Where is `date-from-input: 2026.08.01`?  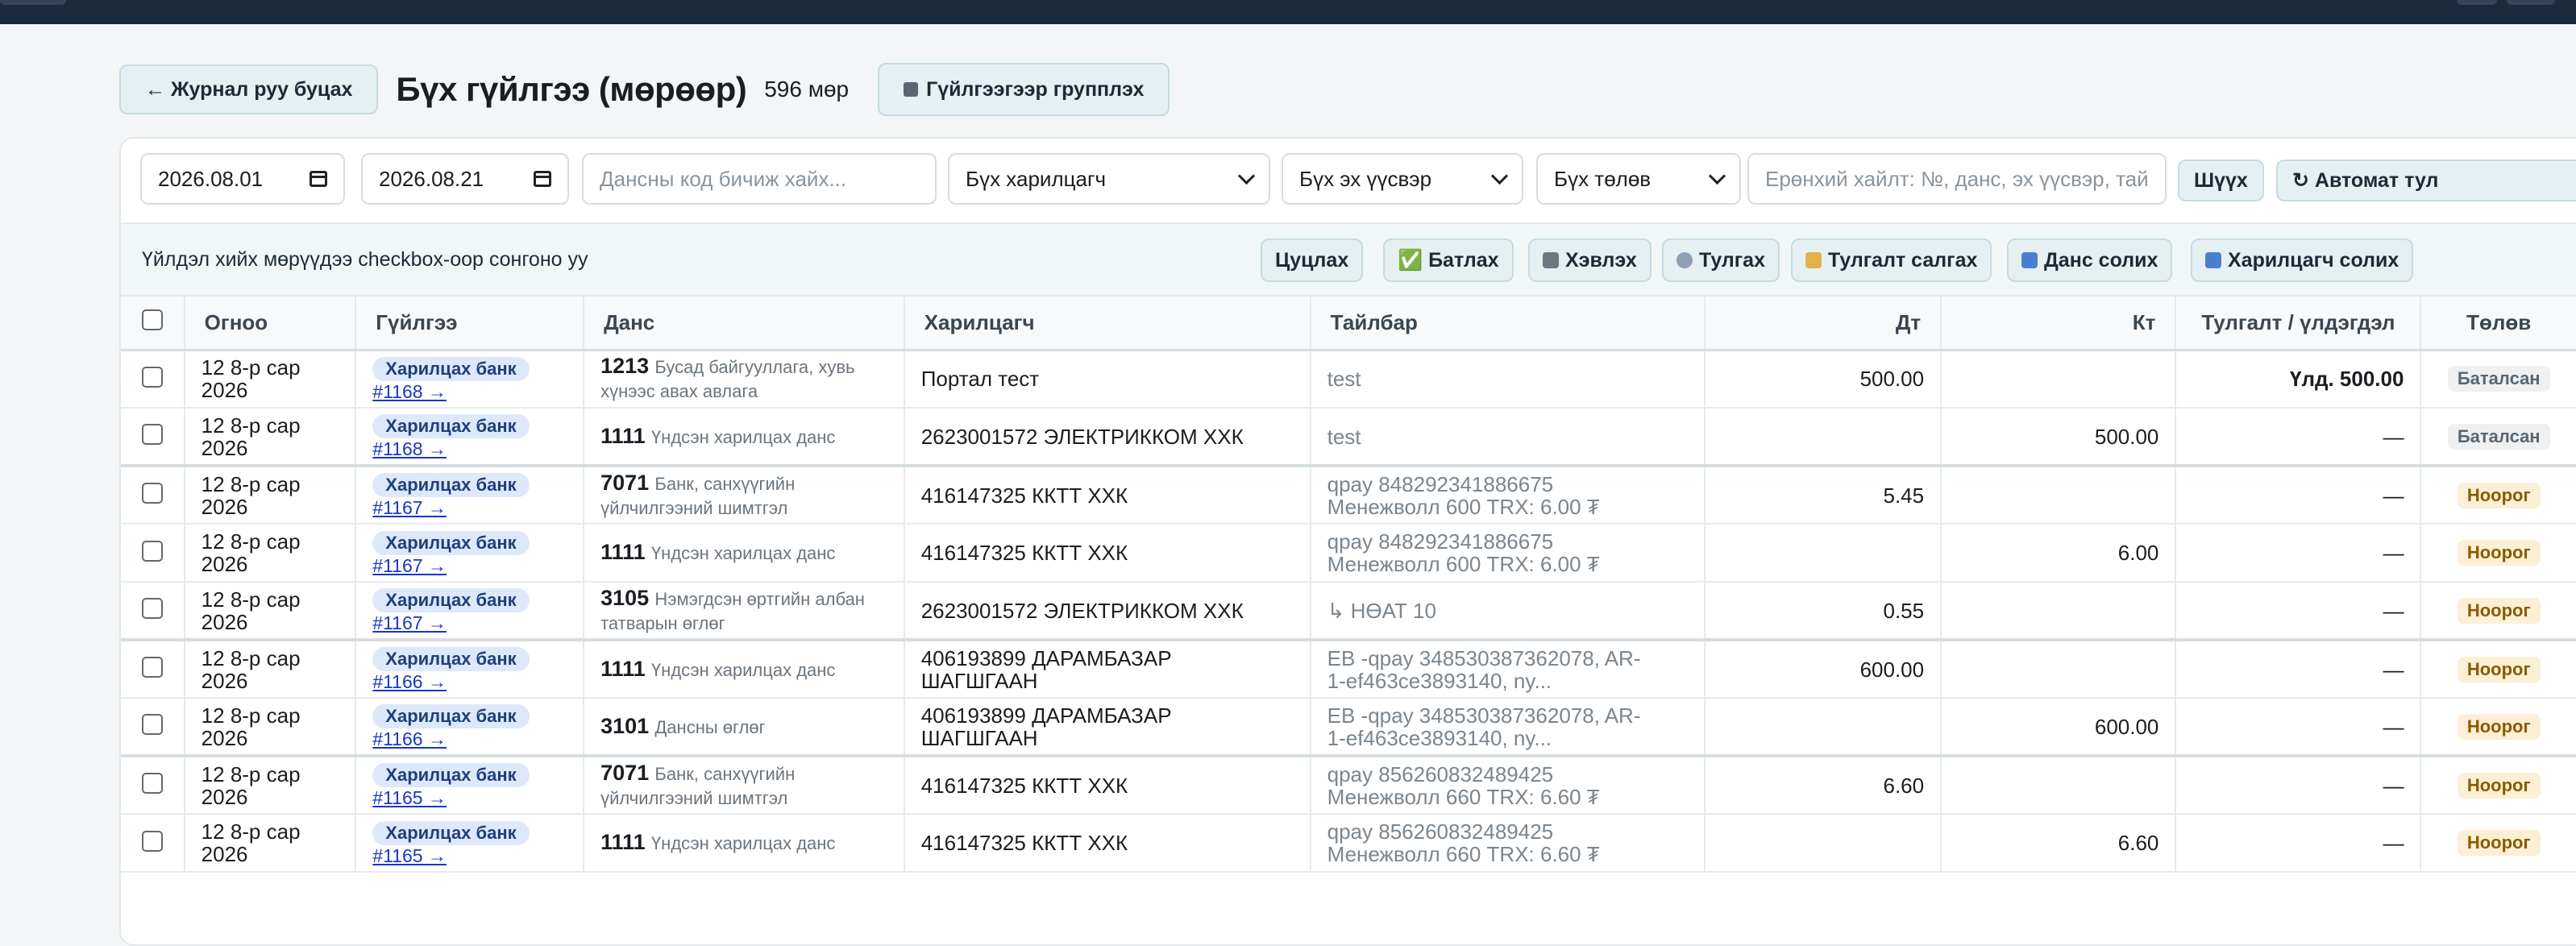 date-from-input: 2026.08.01 is located at coordinates (242, 179).